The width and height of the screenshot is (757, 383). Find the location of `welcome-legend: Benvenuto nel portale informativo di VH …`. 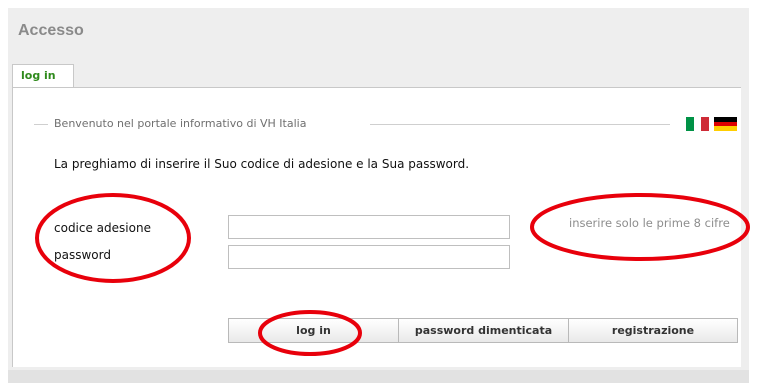

welcome-legend: Benvenuto nel portale informativo di VH … is located at coordinates (180, 123).